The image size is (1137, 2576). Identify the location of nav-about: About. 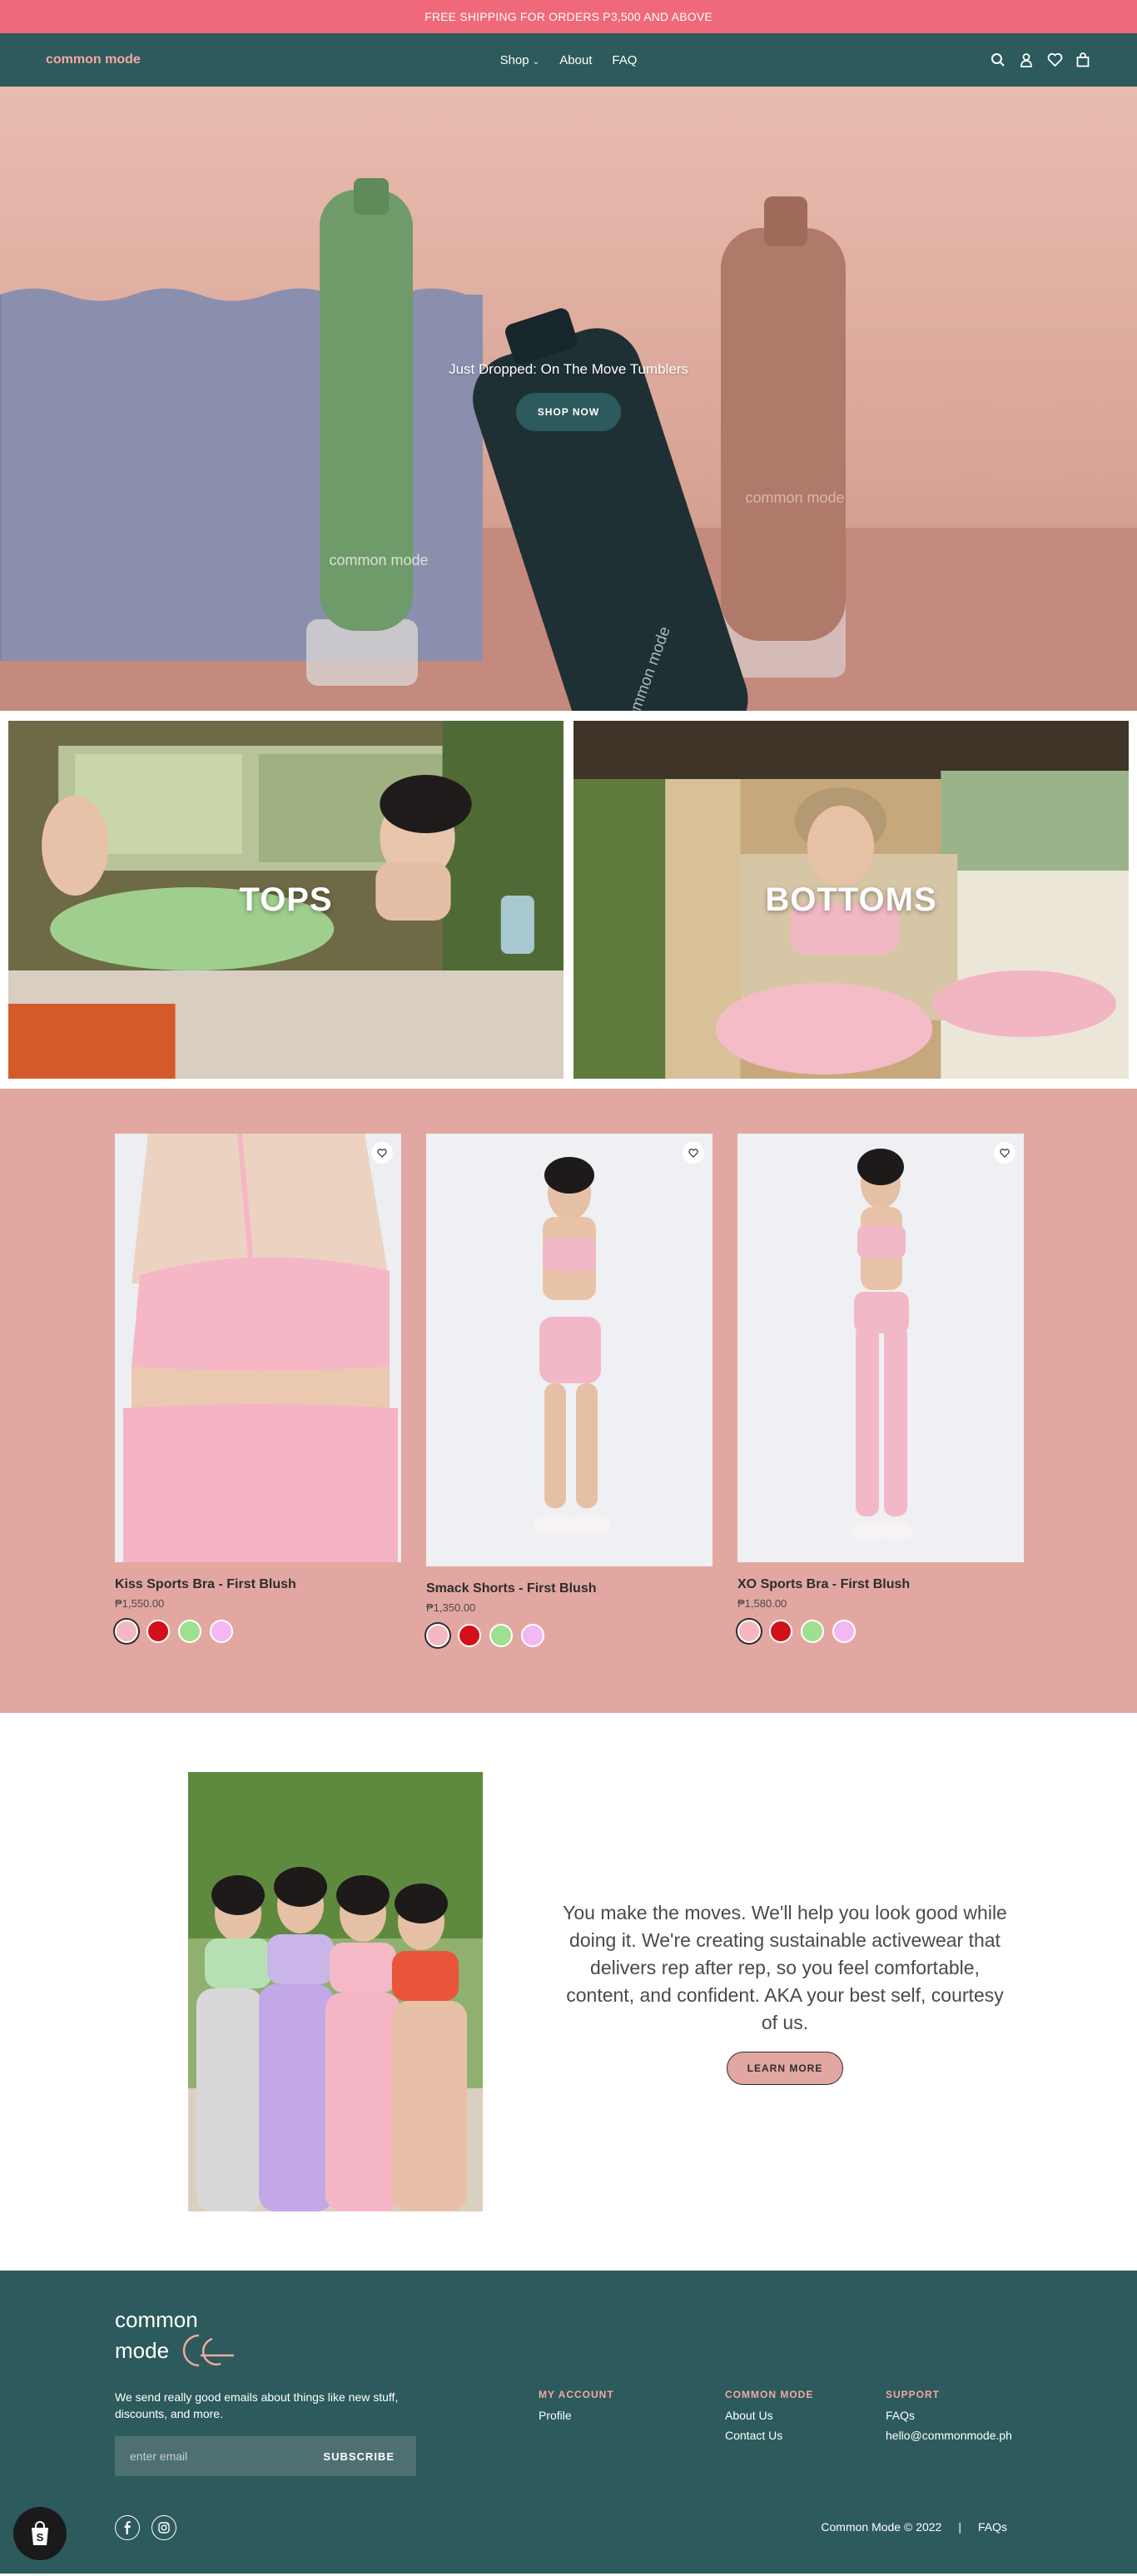
(576, 60).